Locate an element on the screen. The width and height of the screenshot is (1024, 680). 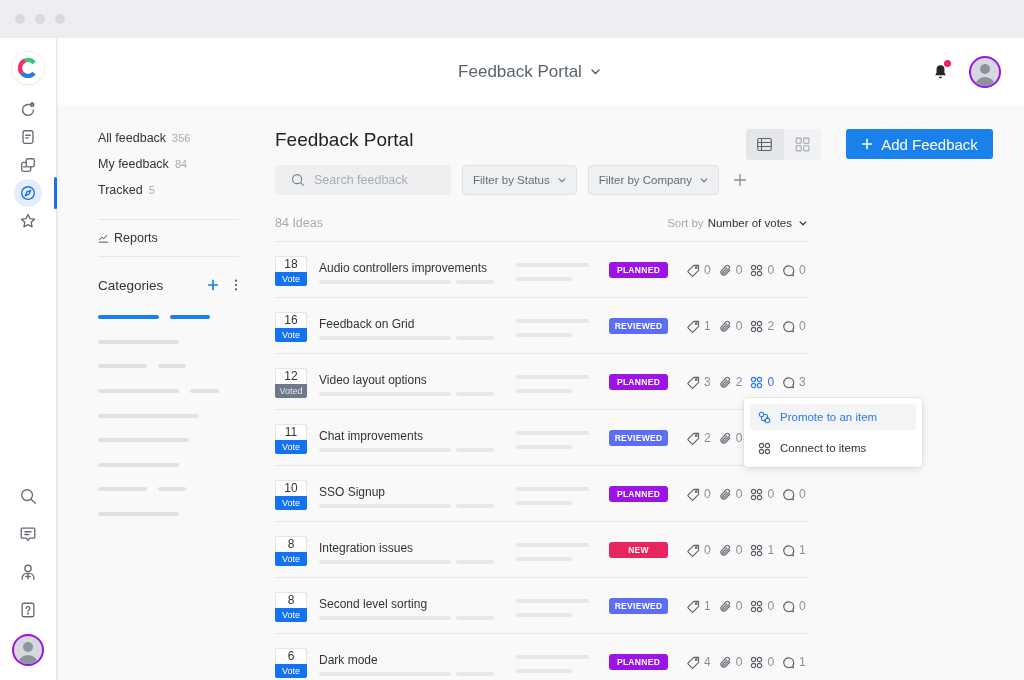
vote-count: 6 is located at coordinates (291, 656).